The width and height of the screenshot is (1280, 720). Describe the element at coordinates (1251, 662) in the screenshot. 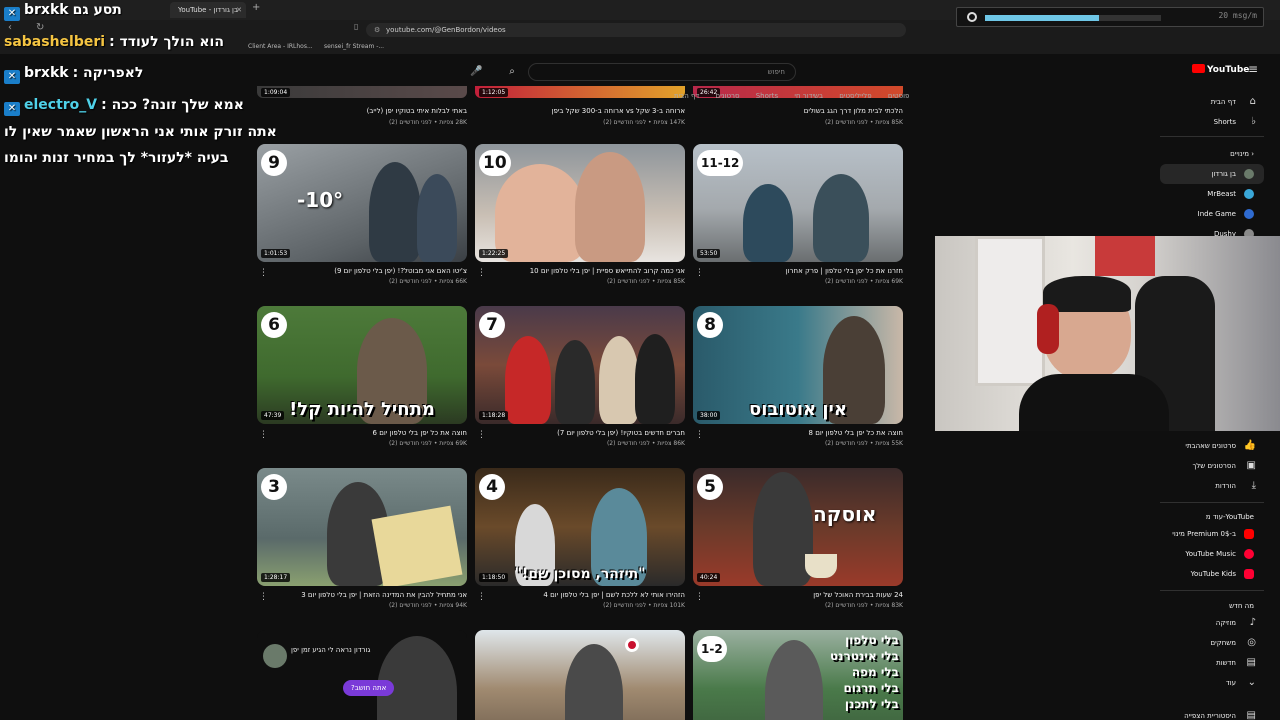

I see `news-icon: ▤` at that location.